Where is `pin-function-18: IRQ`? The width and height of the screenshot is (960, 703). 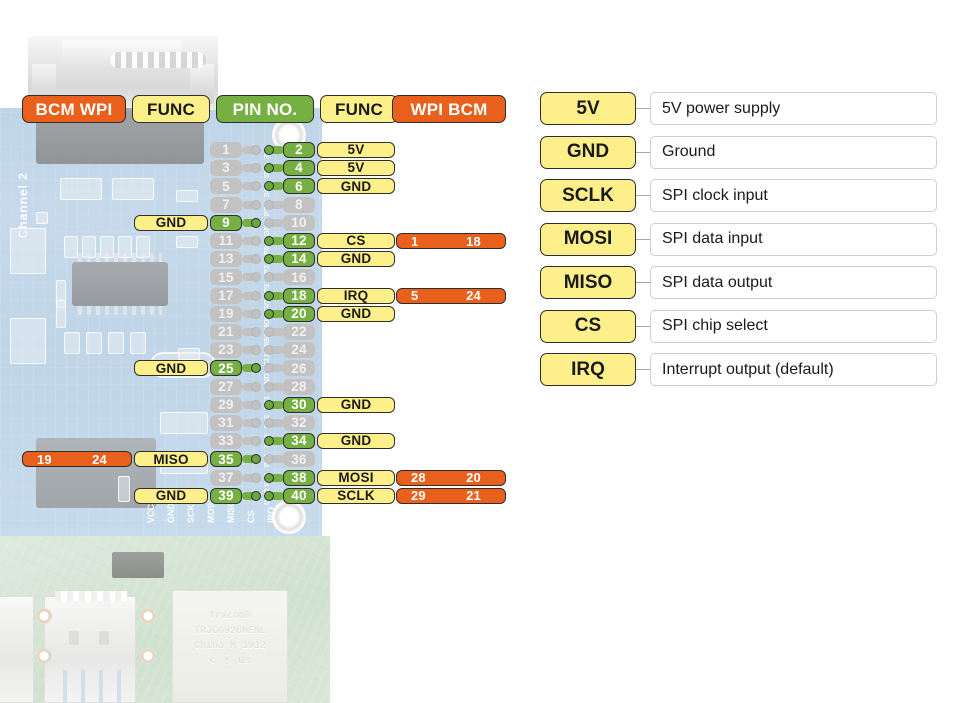 pin-function-18: IRQ is located at coordinates (356, 295).